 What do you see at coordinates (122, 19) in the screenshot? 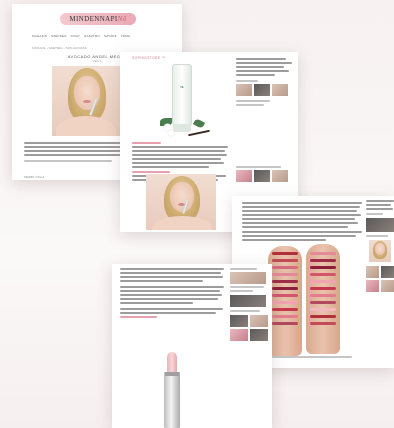
I see `logo-accent: Nő` at bounding box center [122, 19].